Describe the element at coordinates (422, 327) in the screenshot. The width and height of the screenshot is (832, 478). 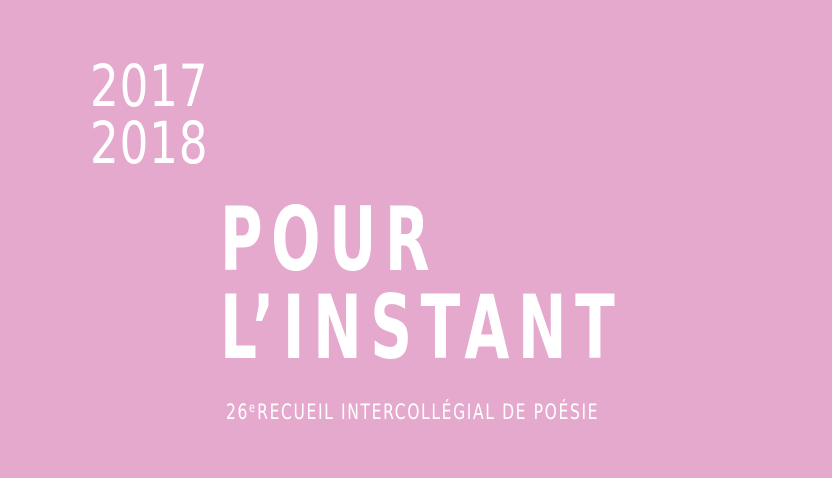
I see `title-line-2: L’INSTANT` at that location.